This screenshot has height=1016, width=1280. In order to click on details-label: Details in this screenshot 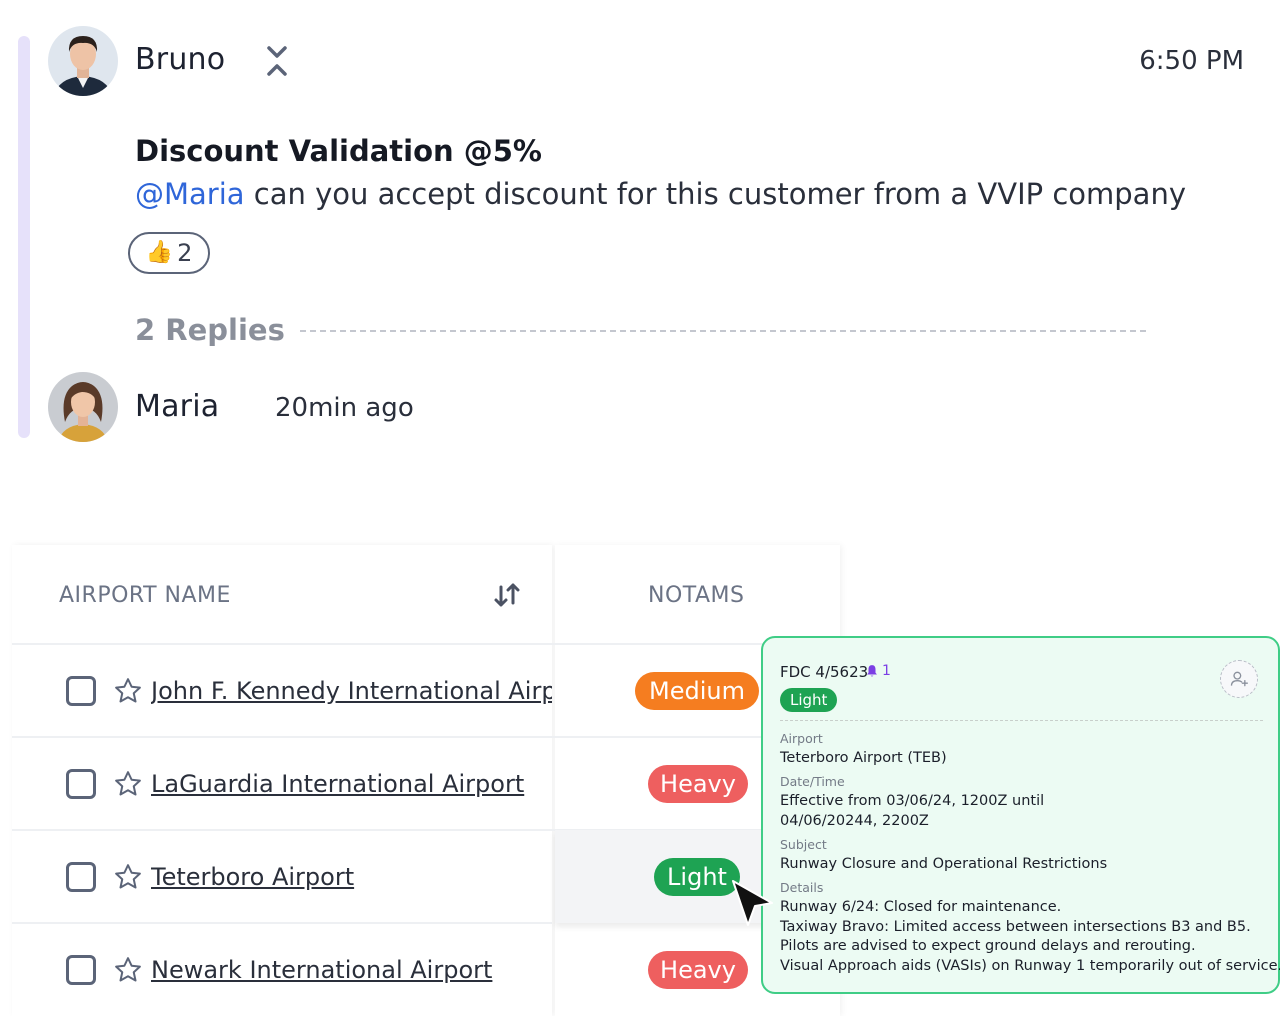, I will do `click(802, 887)`.